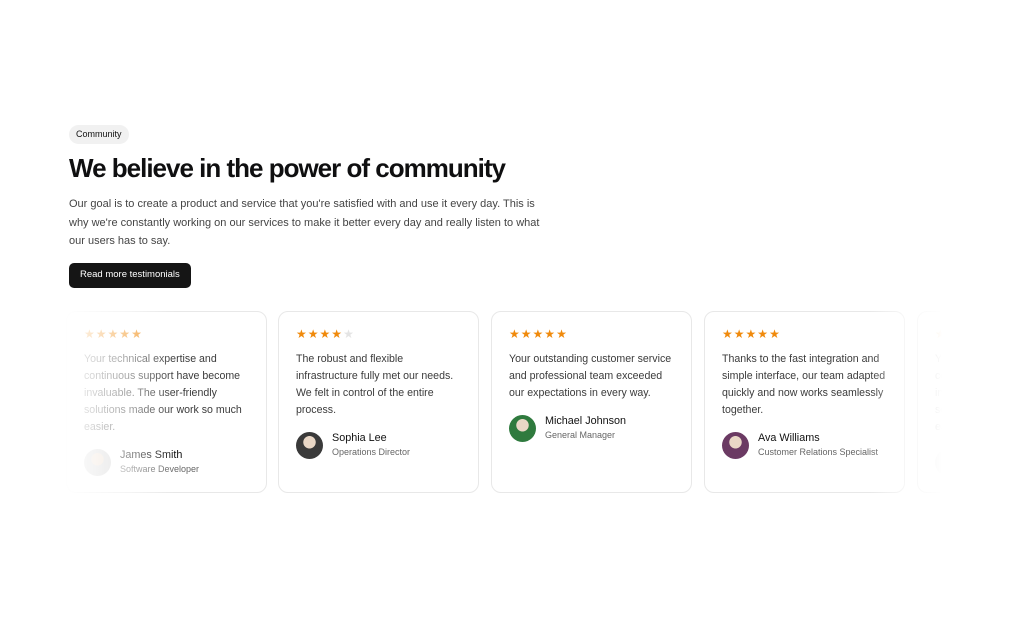 The width and height of the screenshot is (1024, 620). I want to click on read-more-testimonials-button: Read more testimonials, so click(130, 275).